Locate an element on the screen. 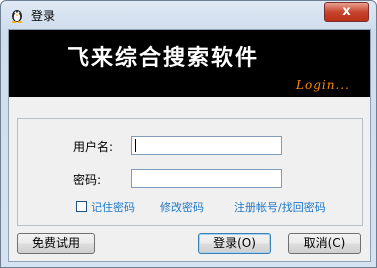 The image size is (377, 268). penguin-icon is located at coordinates (17, 15).